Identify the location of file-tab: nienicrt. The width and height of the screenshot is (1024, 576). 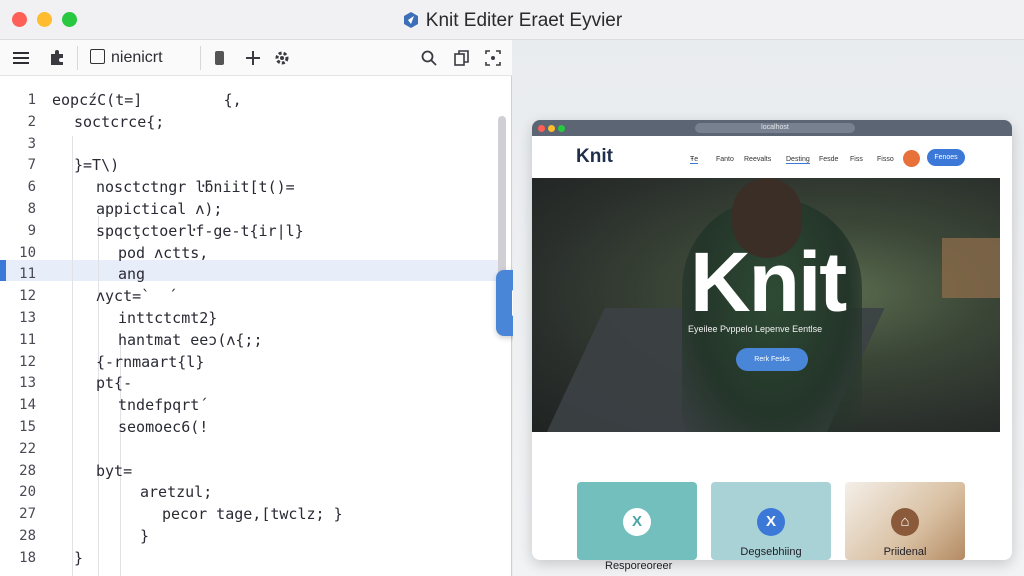
(126, 58).